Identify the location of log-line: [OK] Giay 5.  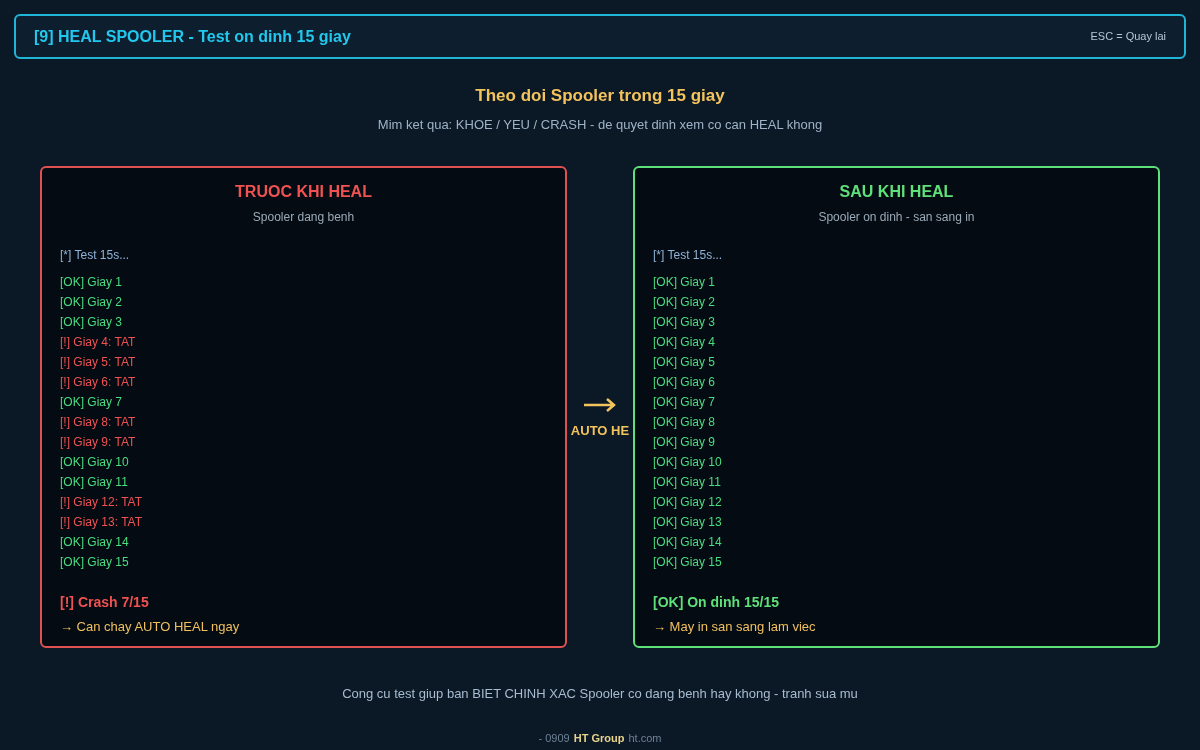
(685, 362).